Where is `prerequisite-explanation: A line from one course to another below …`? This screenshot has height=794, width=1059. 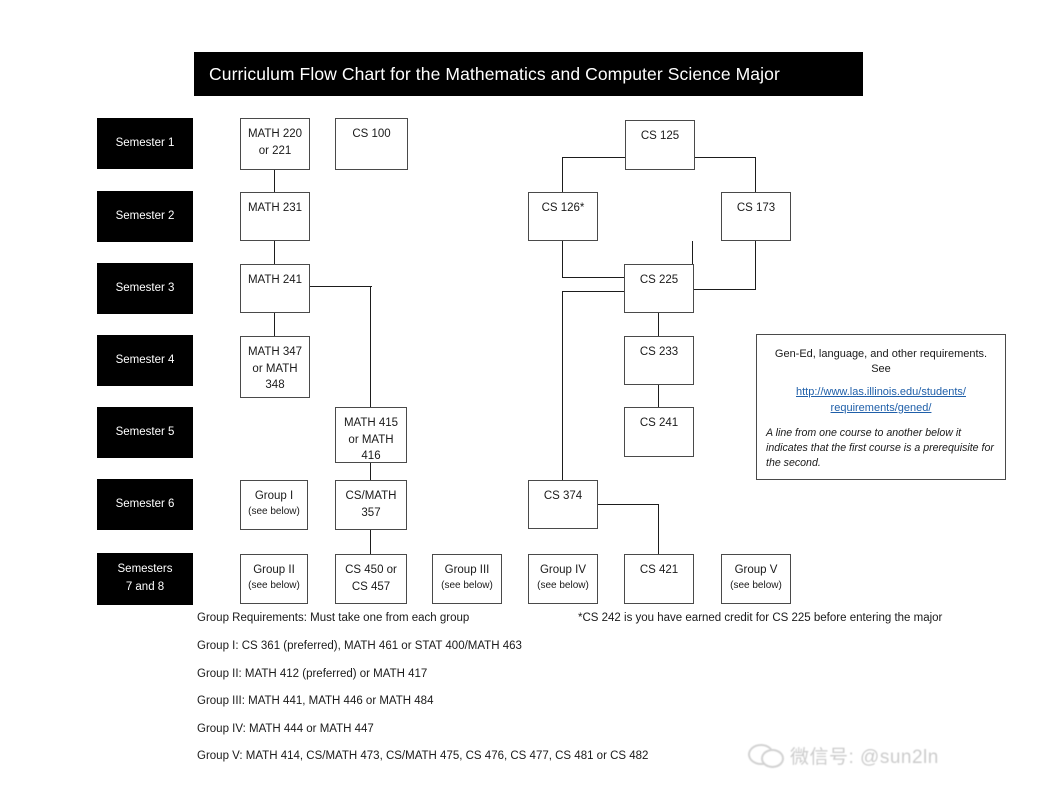 prerequisite-explanation: A line from one course to another below … is located at coordinates (880, 447).